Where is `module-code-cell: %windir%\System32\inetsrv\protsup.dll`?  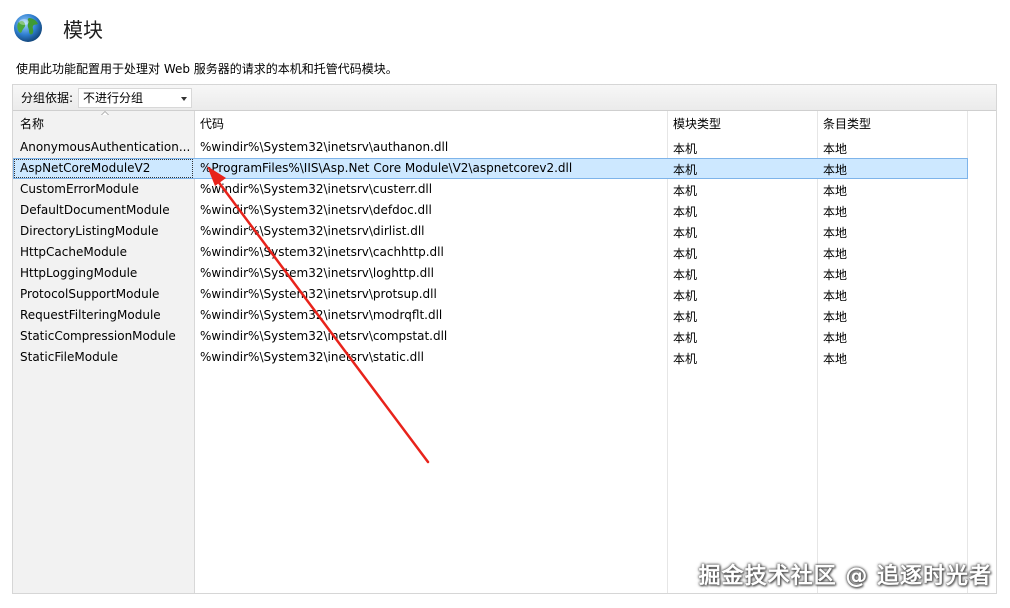 module-code-cell: %windir%\System32\inetsrv\protsup.dll is located at coordinates (318, 294).